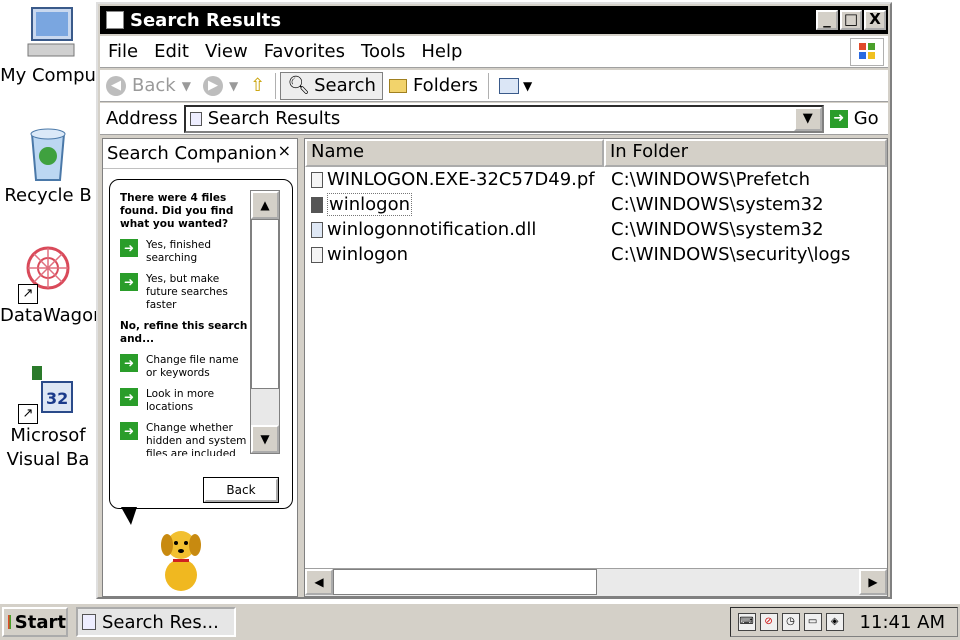  I want to click on window-title: Search Results, so click(206, 20).